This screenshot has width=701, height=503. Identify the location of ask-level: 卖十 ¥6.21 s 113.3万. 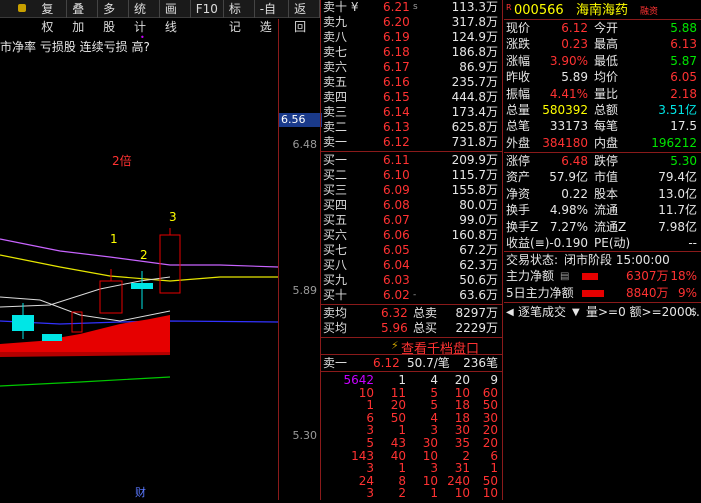
(411, 7).